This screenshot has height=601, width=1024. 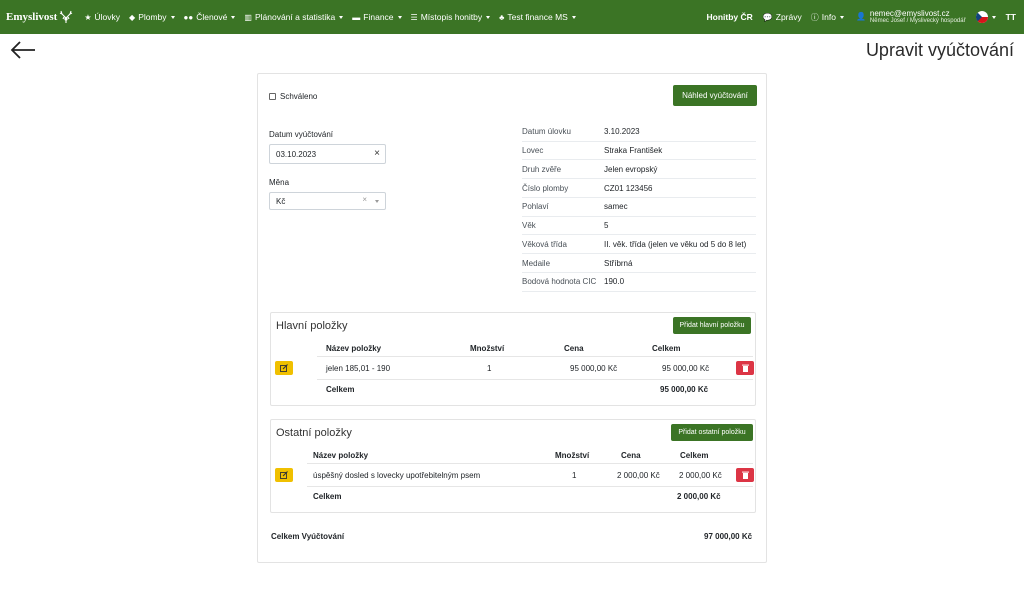 What do you see at coordinates (767, 17) in the screenshot?
I see `chat-icon: 💬` at bounding box center [767, 17].